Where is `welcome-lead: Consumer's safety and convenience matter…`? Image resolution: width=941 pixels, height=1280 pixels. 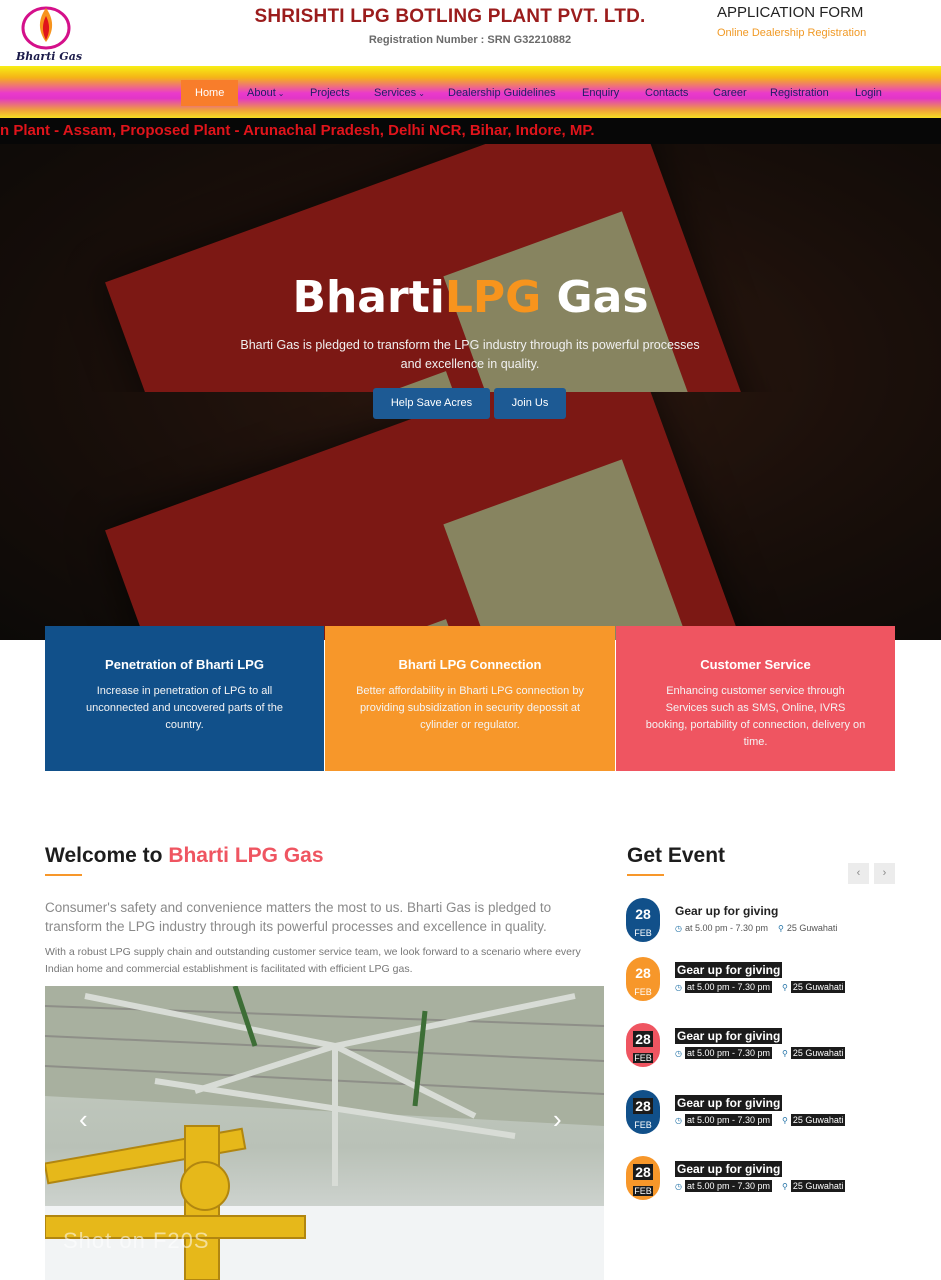
welcome-lead: Consumer's safety and convenience matter… is located at coordinates (298, 917).